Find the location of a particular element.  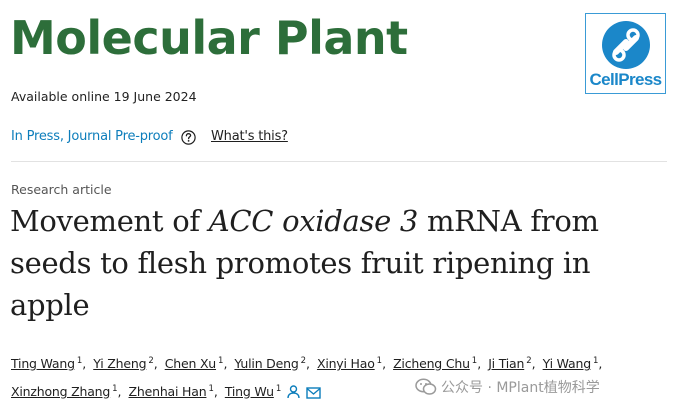

author-item: Xinzhong Zhang 1, is located at coordinates (70, 391).